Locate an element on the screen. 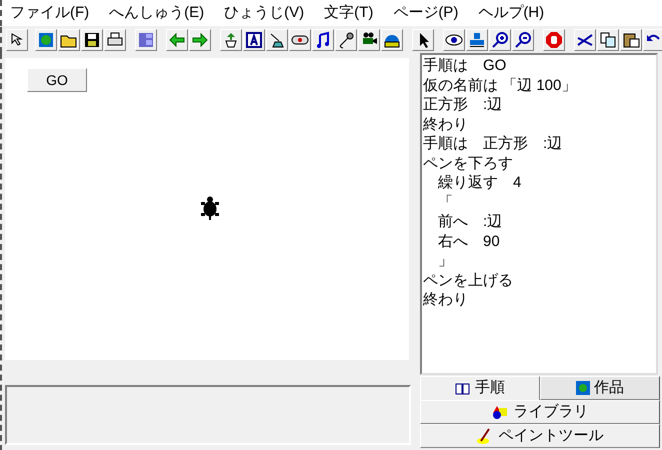 The image size is (662, 450). book-icon is located at coordinates (463, 389).